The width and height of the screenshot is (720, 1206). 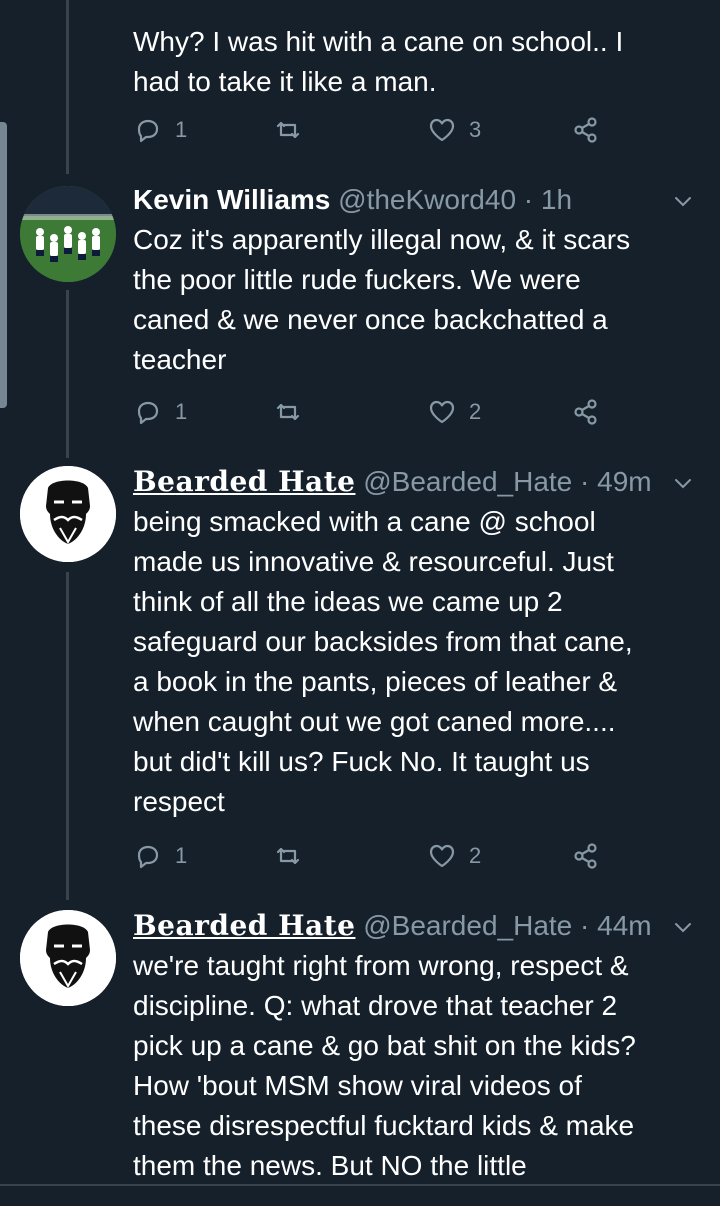 What do you see at coordinates (616, 481) in the screenshot?
I see `timestamp: · 49m` at bounding box center [616, 481].